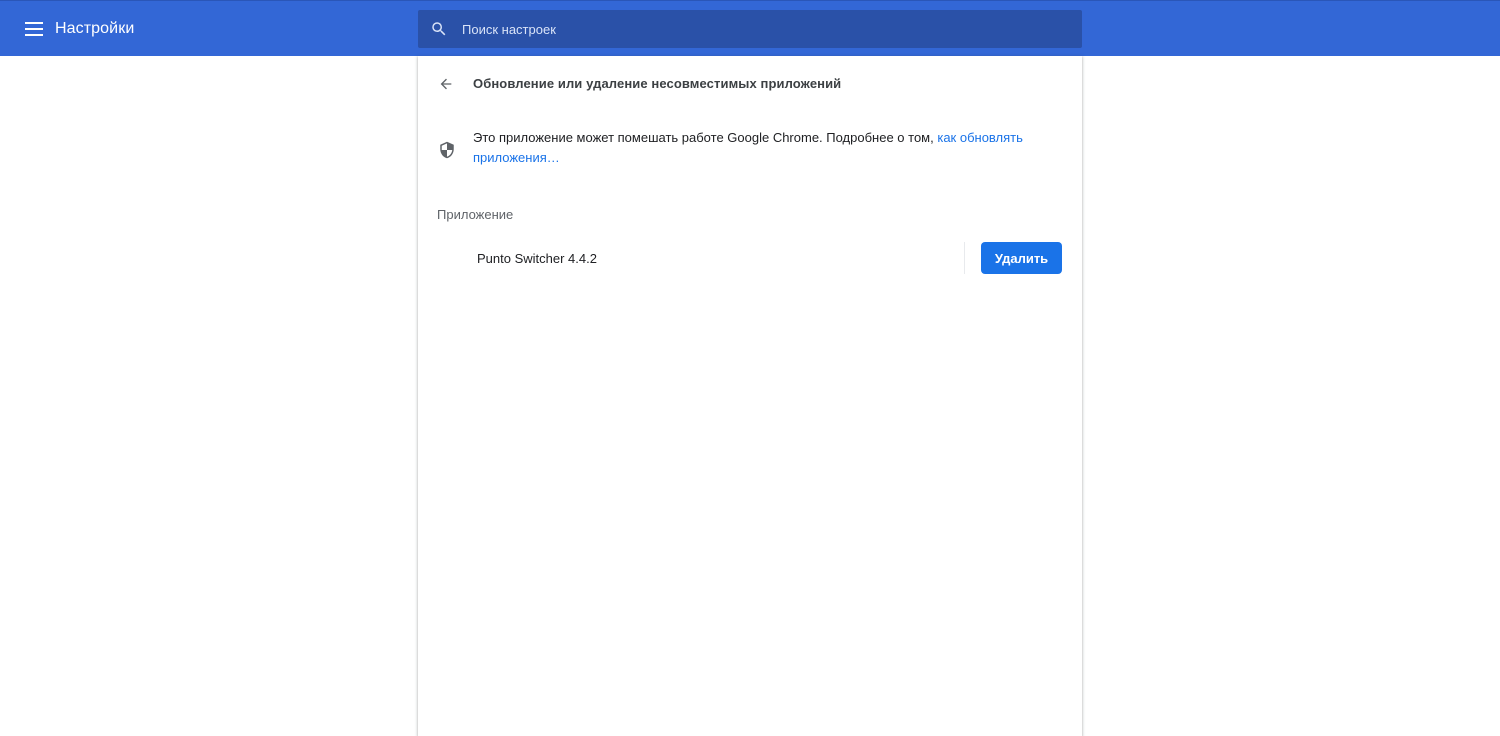 The height and width of the screenshot is (736, 1500). I want to click on remove-button: Удалить, so click(1021, 258).